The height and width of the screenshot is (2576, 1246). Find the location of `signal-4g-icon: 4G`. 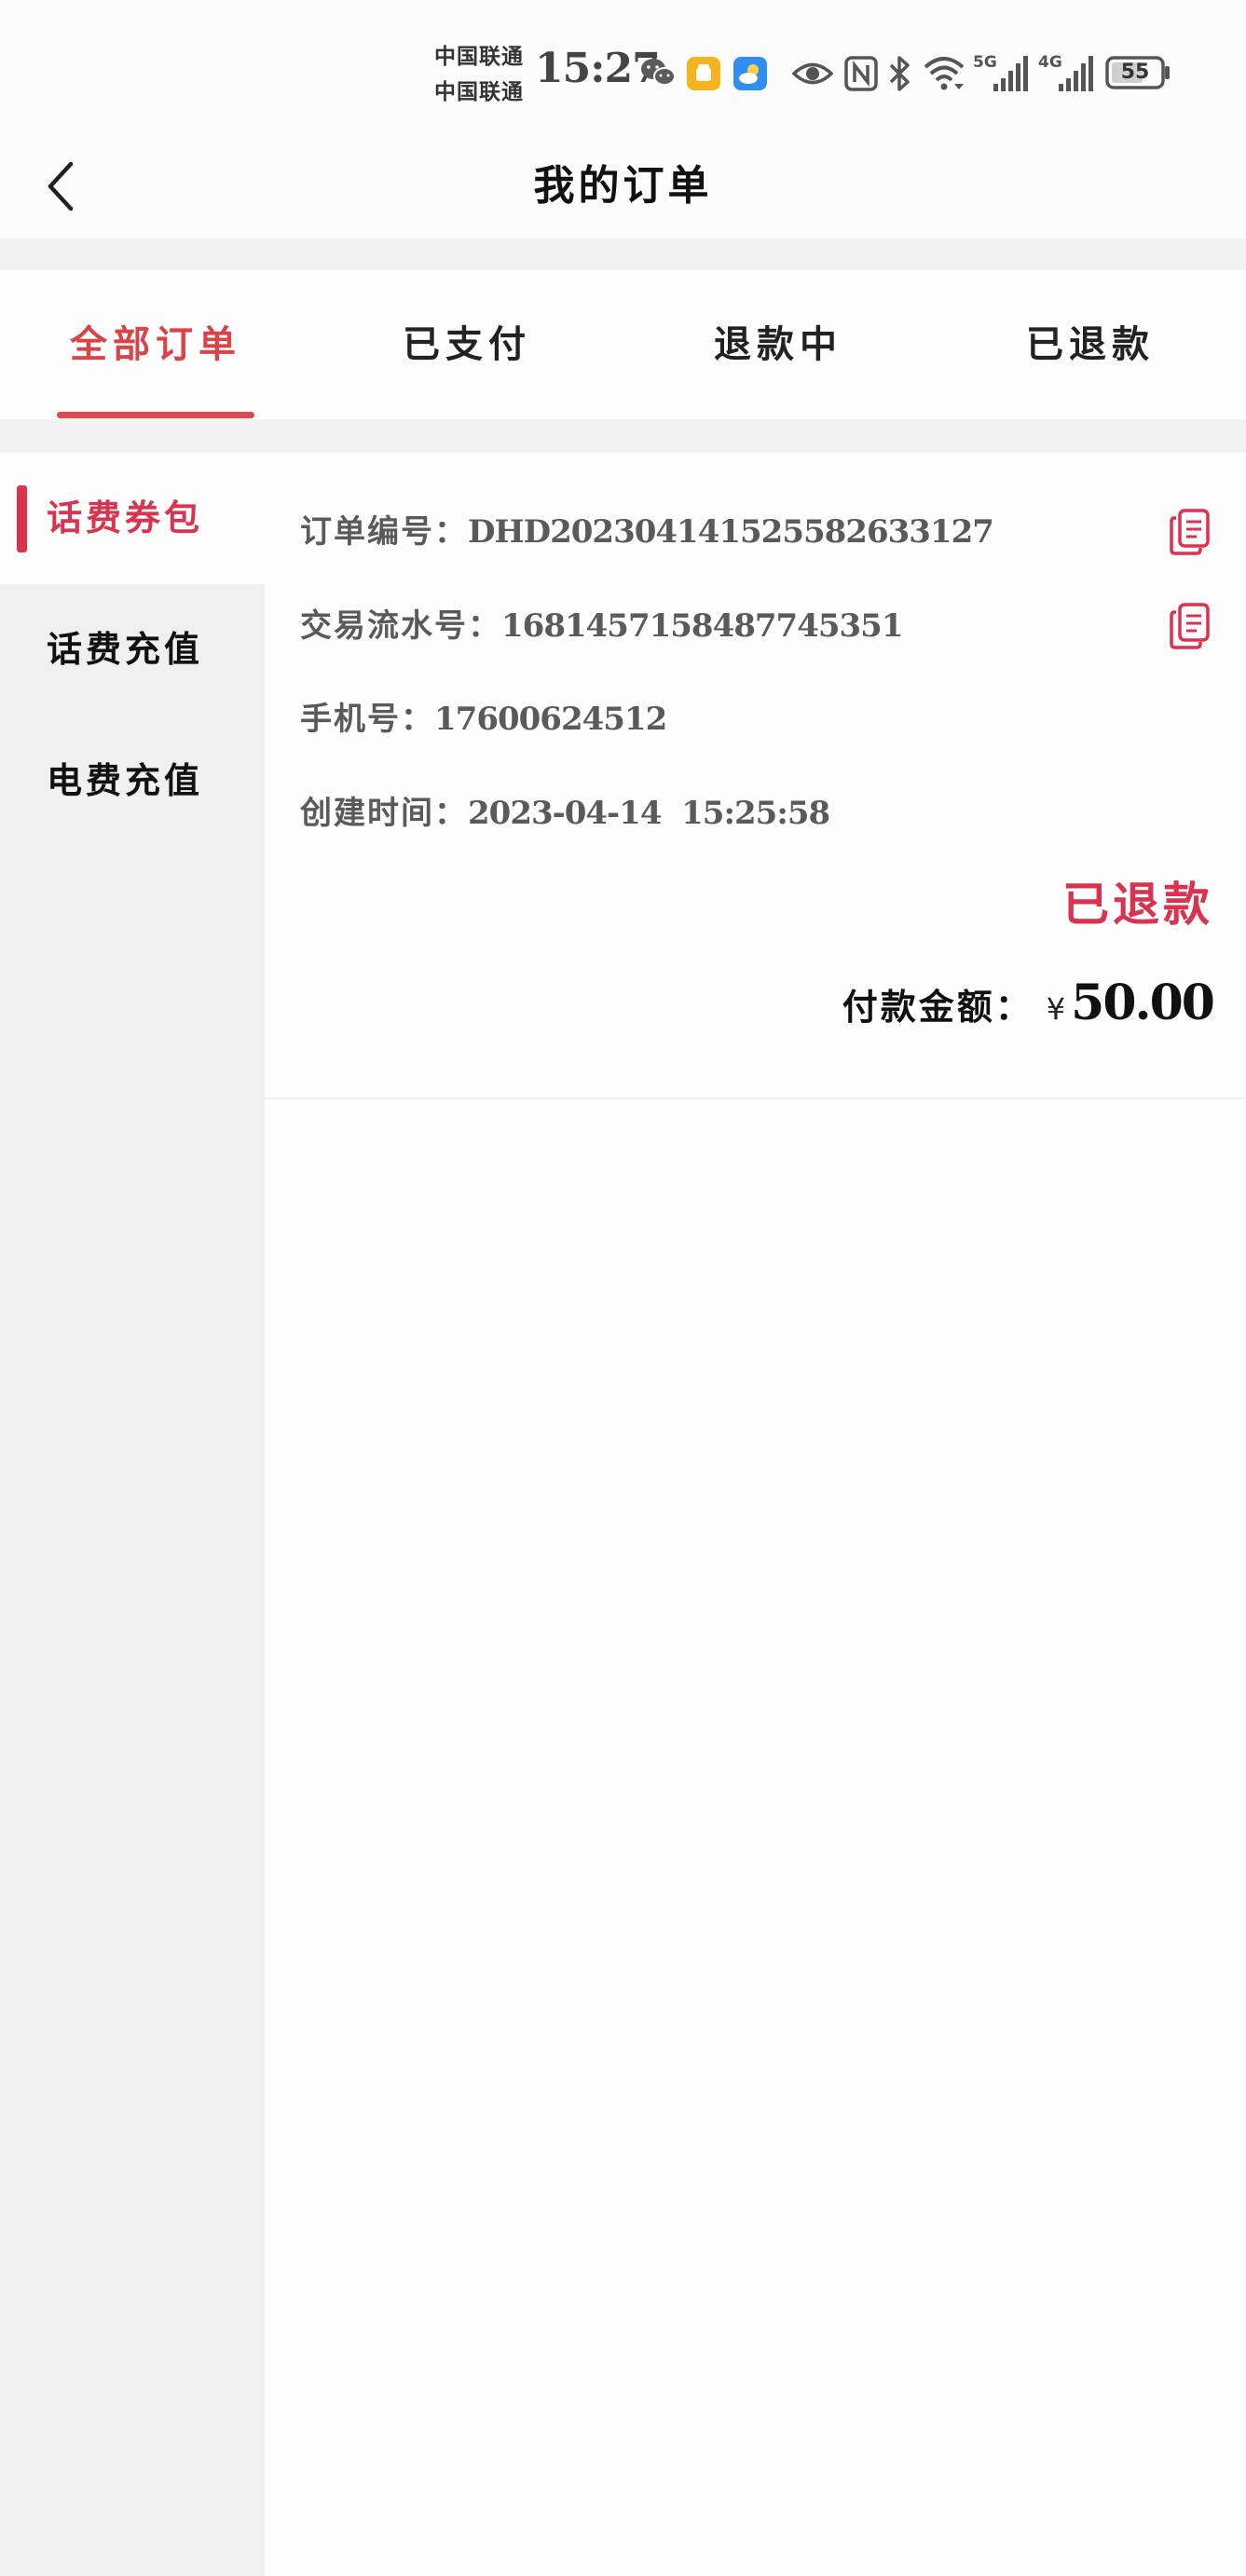

signal-4g-icon: 4G is located at coordinates (1066, 70).